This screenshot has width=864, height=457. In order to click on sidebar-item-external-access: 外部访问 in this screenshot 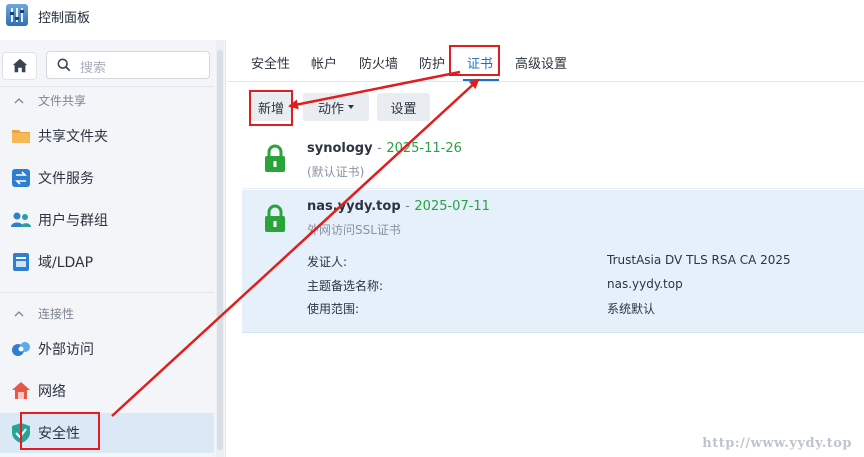, I will do `click(107, 349)`.